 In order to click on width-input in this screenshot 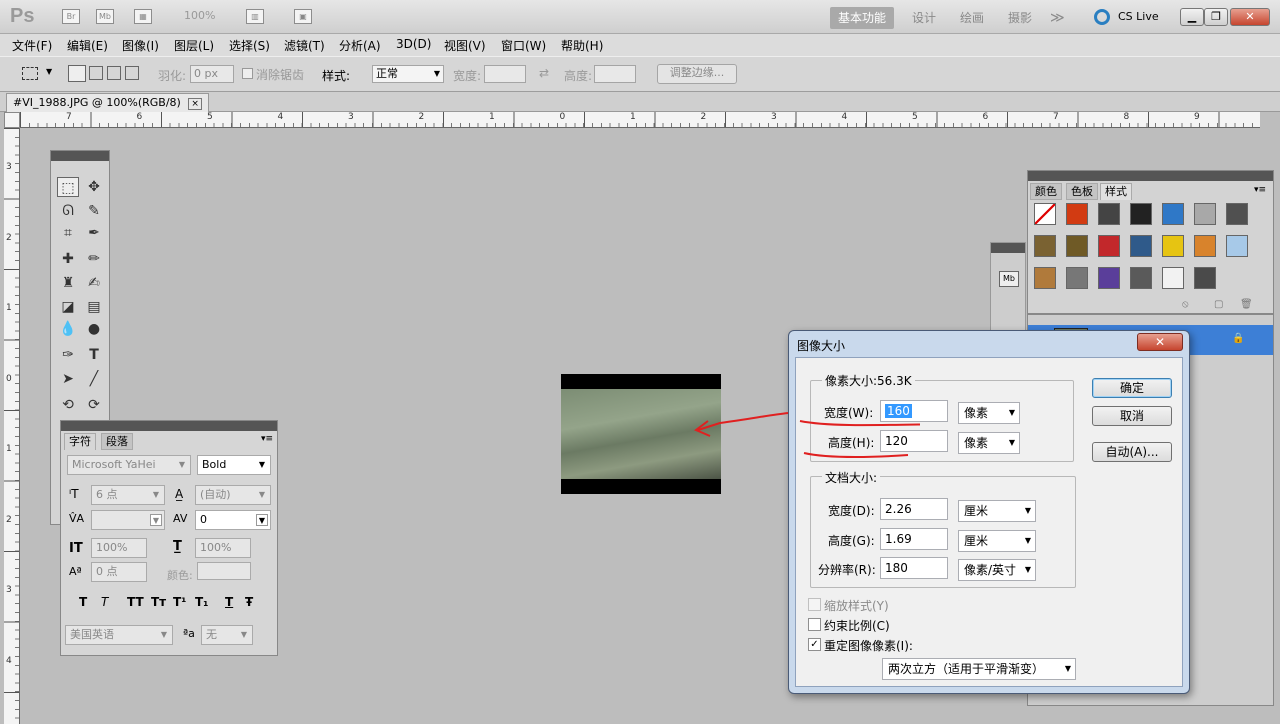, I will do `click(505, 74)`.